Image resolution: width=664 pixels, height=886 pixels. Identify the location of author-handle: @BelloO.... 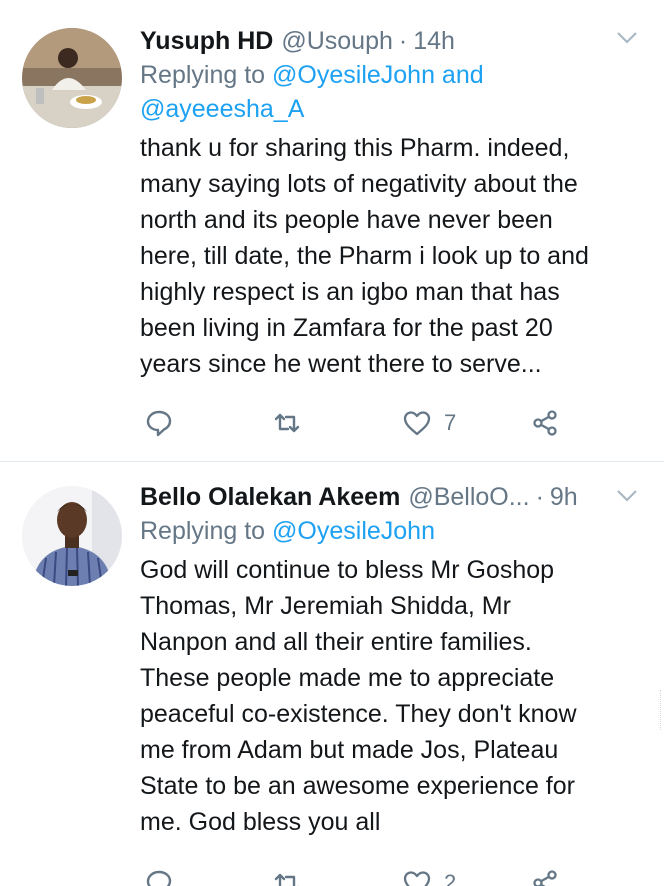
(468, 497).